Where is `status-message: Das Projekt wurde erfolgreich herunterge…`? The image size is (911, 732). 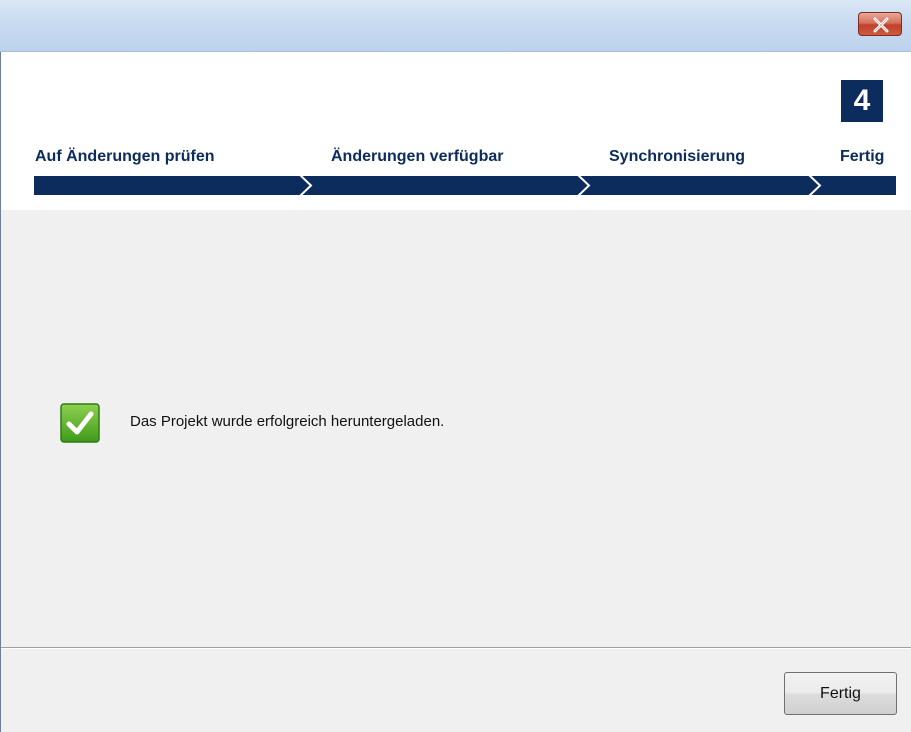 status-message: Das Projekt wurde erfolgreich herunterge… is located at coordinates (287, 421).